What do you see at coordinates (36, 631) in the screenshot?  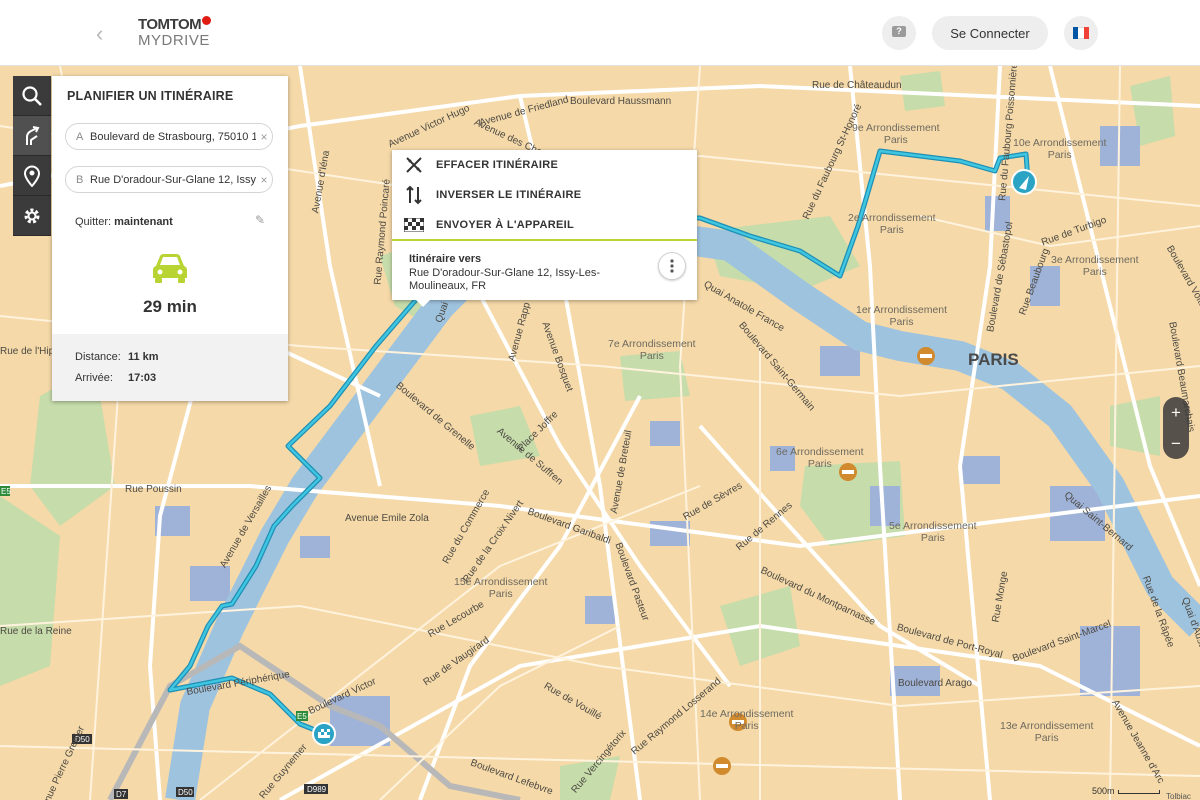 I see `street-label: Rue de la Reine` at bounding box center [36, 631].